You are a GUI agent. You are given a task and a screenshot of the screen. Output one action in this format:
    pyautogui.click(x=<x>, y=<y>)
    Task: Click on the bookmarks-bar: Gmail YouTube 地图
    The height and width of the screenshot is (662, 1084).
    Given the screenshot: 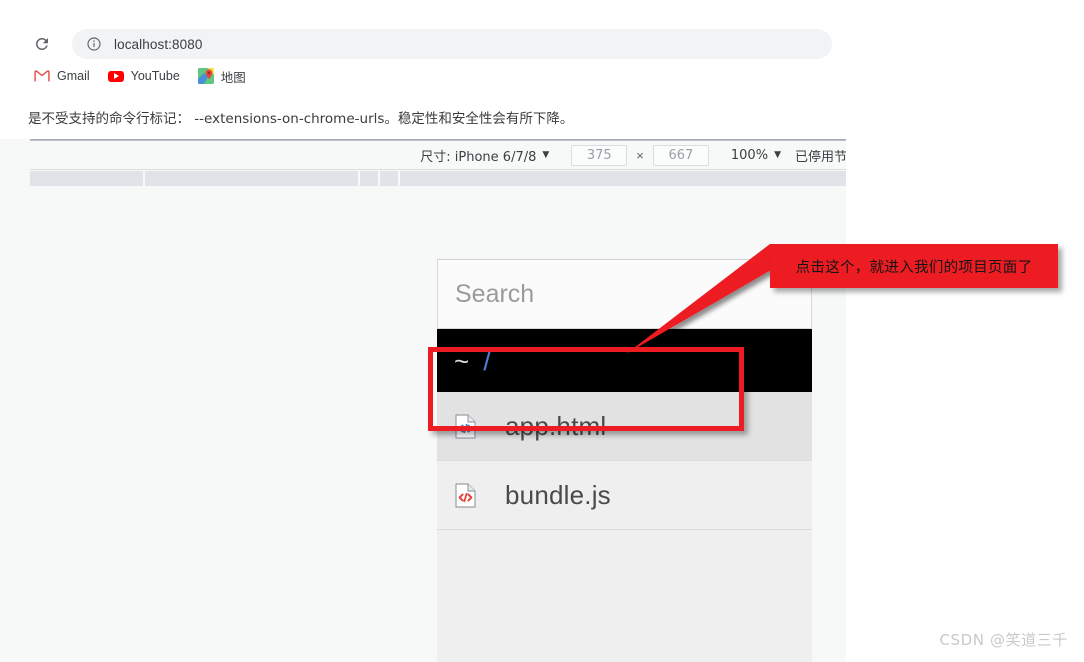 What is the action you would take?
    pyautogui.click(x=131, y=76)
    